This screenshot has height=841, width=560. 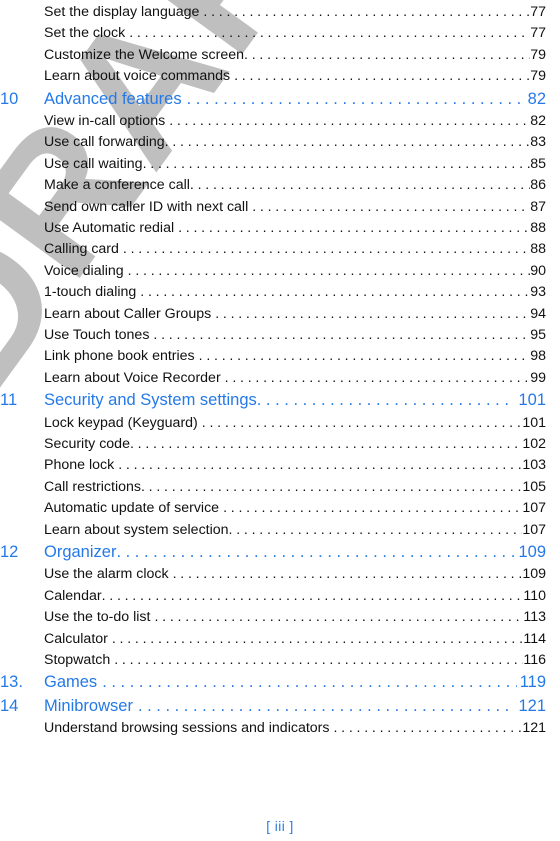 What do you see at coordinates (273, 121) in the screenshot?
I see `toc-entry-row: View in-call options 82` at bounding box center [273, 121].